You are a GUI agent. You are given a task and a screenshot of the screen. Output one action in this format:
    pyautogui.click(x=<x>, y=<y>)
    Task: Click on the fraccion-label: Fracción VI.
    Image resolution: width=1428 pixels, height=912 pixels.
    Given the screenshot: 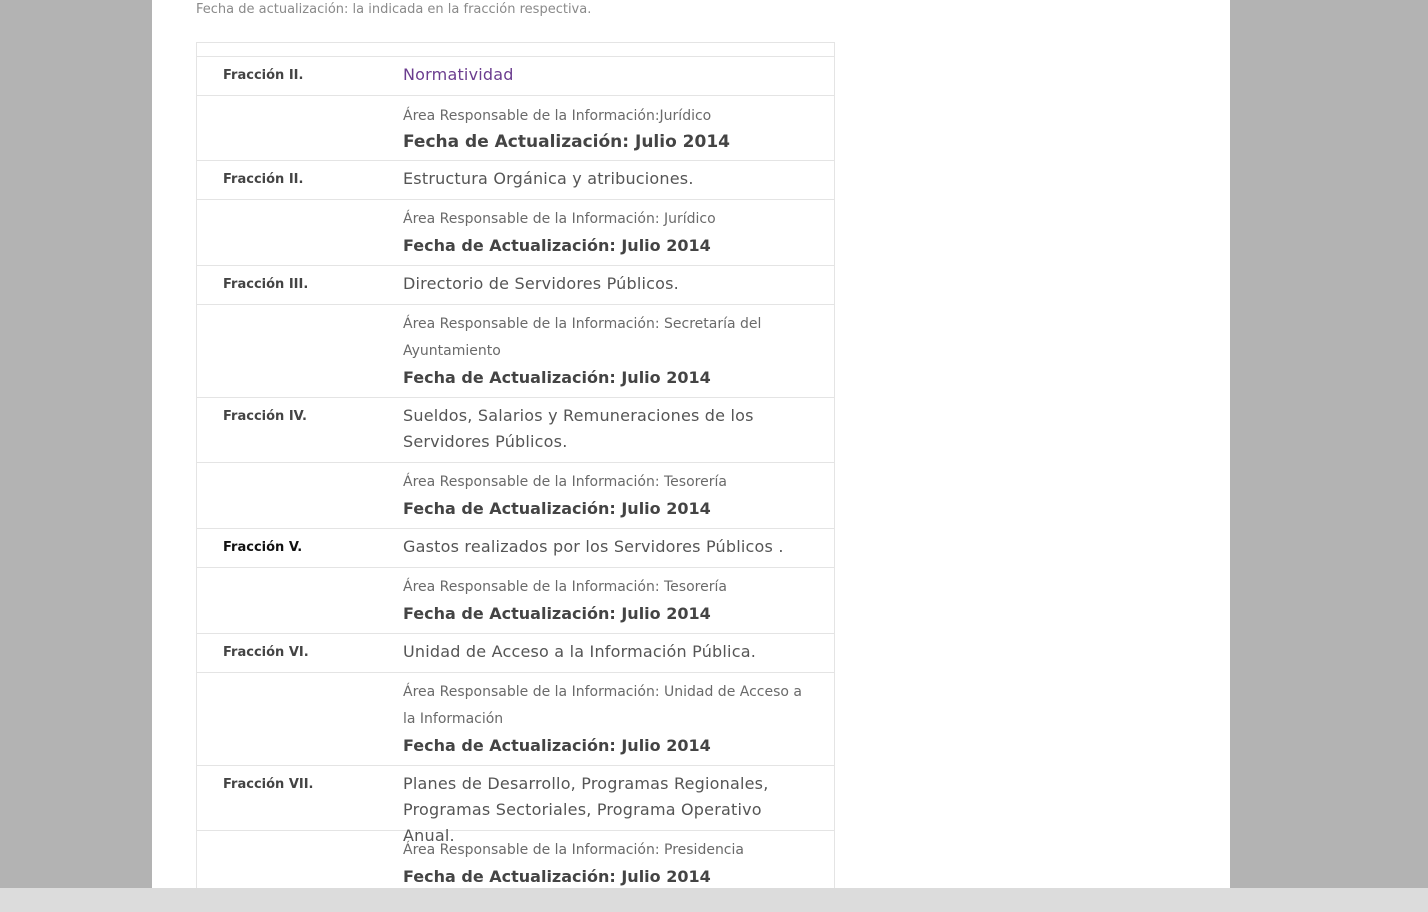 What is the action you would take?
    pyautogui.click(x=266, y=652)
    